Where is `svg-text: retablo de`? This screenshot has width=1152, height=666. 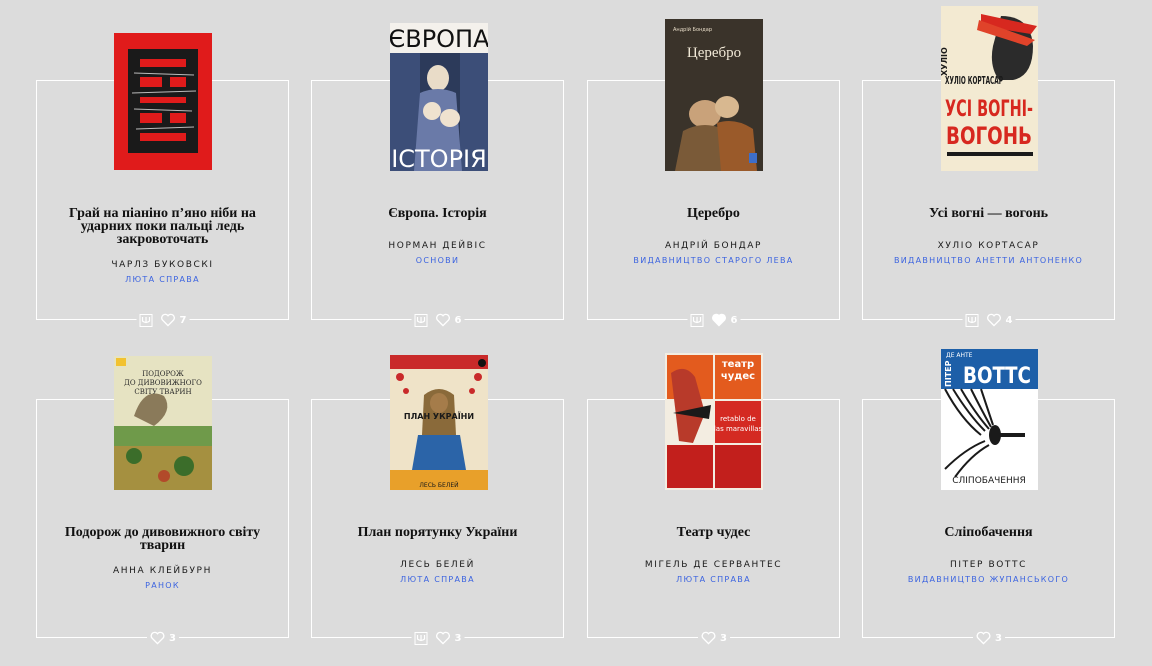 svg-text: retablo de is located at coordinates (738, 419).